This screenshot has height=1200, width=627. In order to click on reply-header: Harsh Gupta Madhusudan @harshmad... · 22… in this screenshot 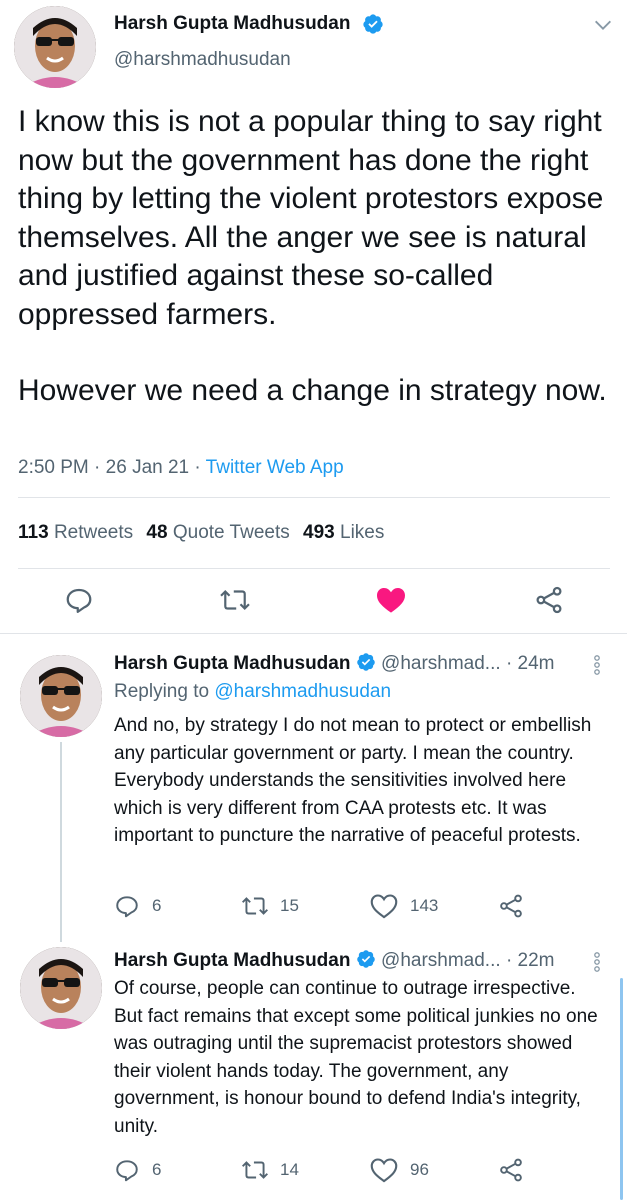, I will do `click(334, 960)`.